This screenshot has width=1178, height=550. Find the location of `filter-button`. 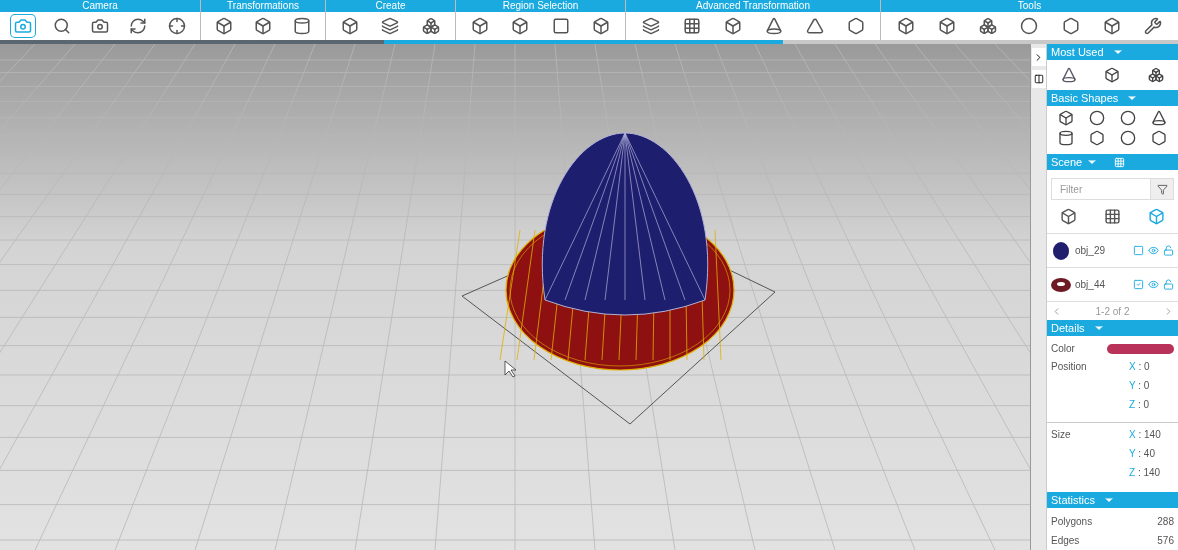

filter-button is located at coordinates (1162, 189).